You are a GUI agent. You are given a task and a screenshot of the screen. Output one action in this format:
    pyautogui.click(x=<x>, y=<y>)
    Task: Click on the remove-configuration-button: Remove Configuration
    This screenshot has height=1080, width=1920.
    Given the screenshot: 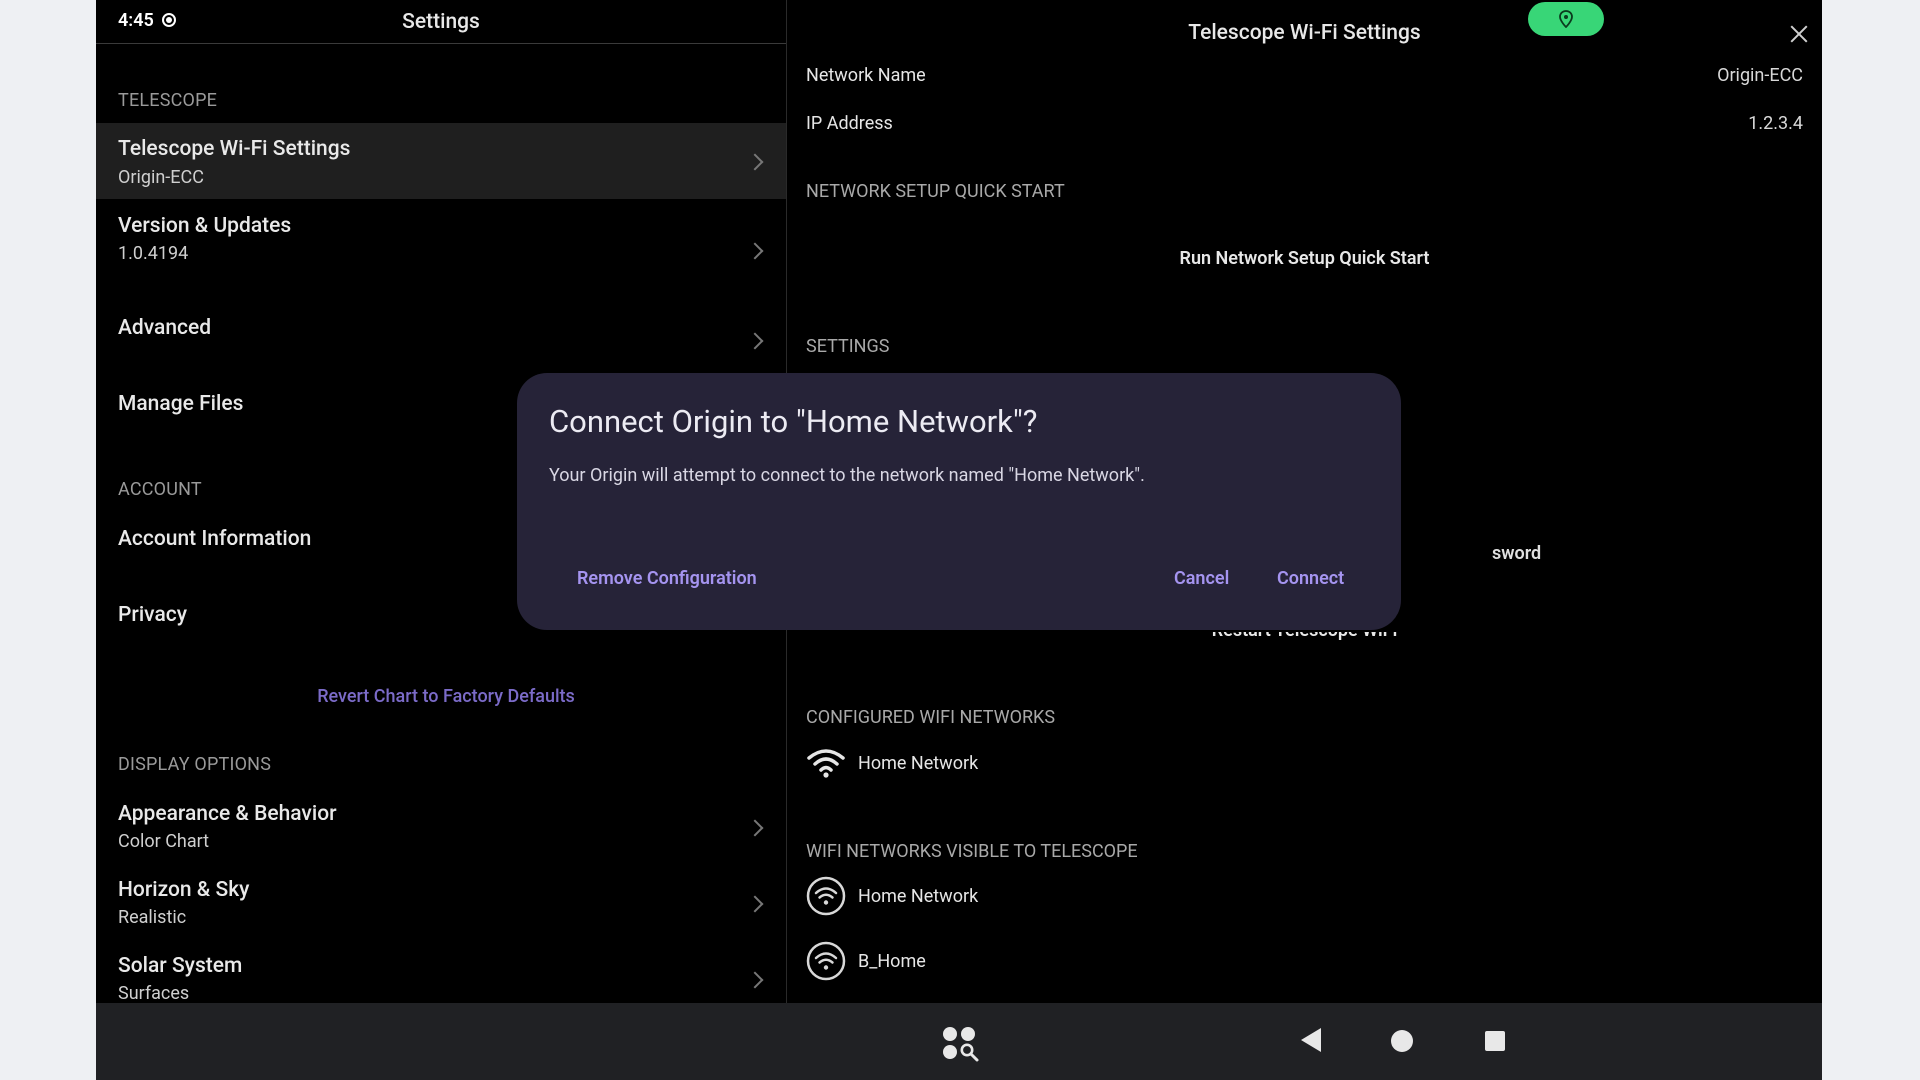 What is the action you would take?
    pyautogui.click(x=667, y=578)
    